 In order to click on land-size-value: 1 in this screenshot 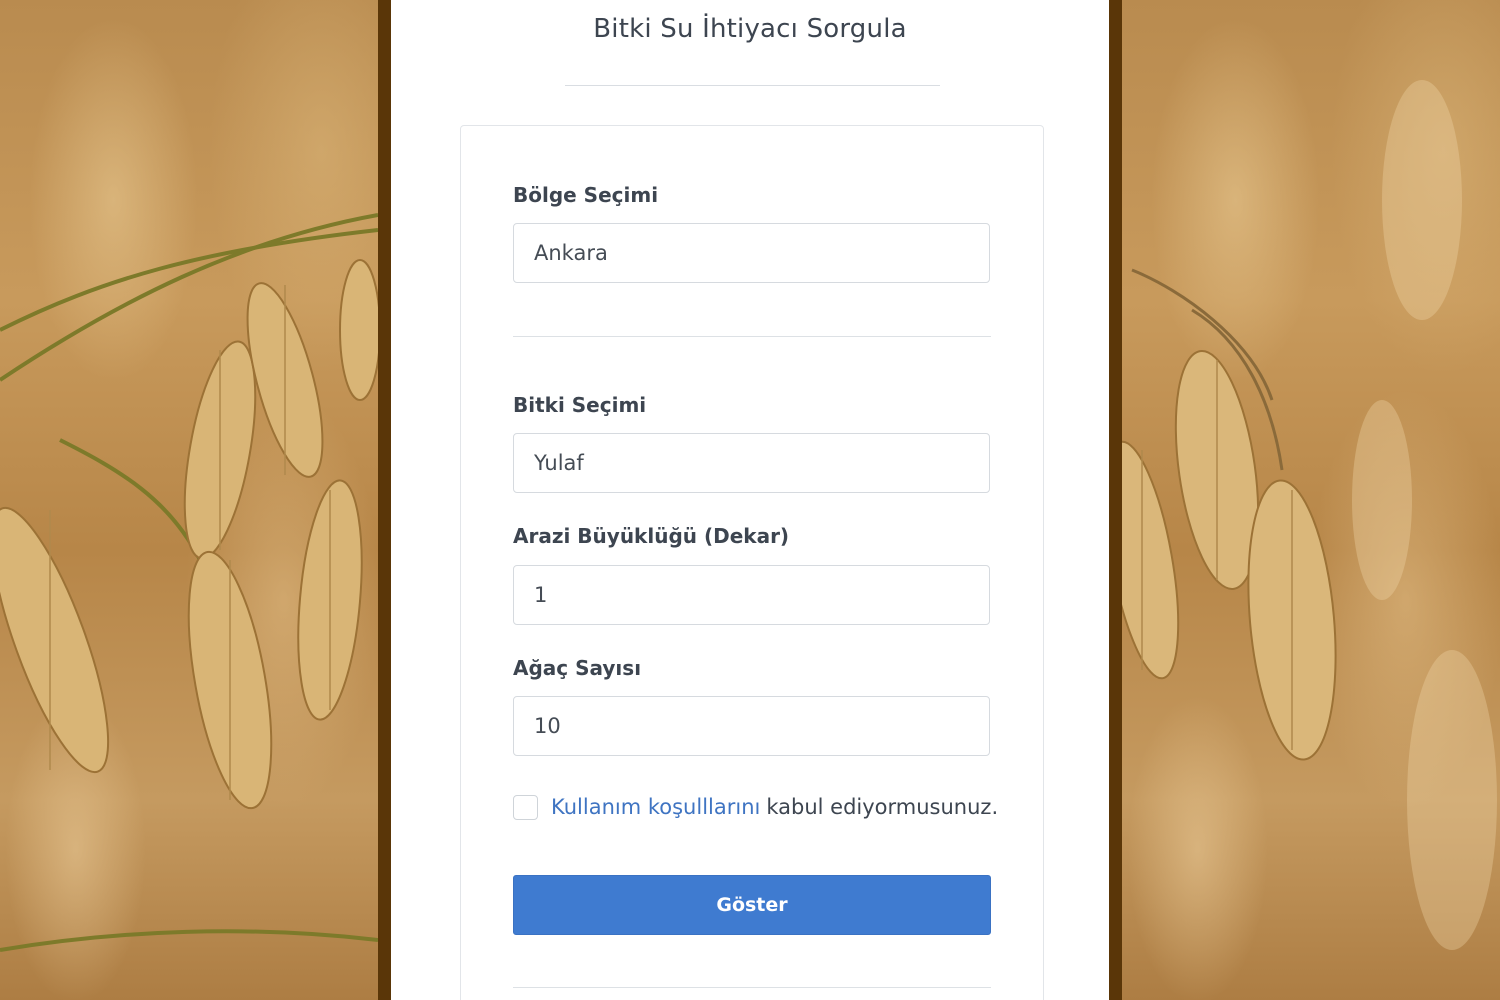, I will do `click(541, 595)`.